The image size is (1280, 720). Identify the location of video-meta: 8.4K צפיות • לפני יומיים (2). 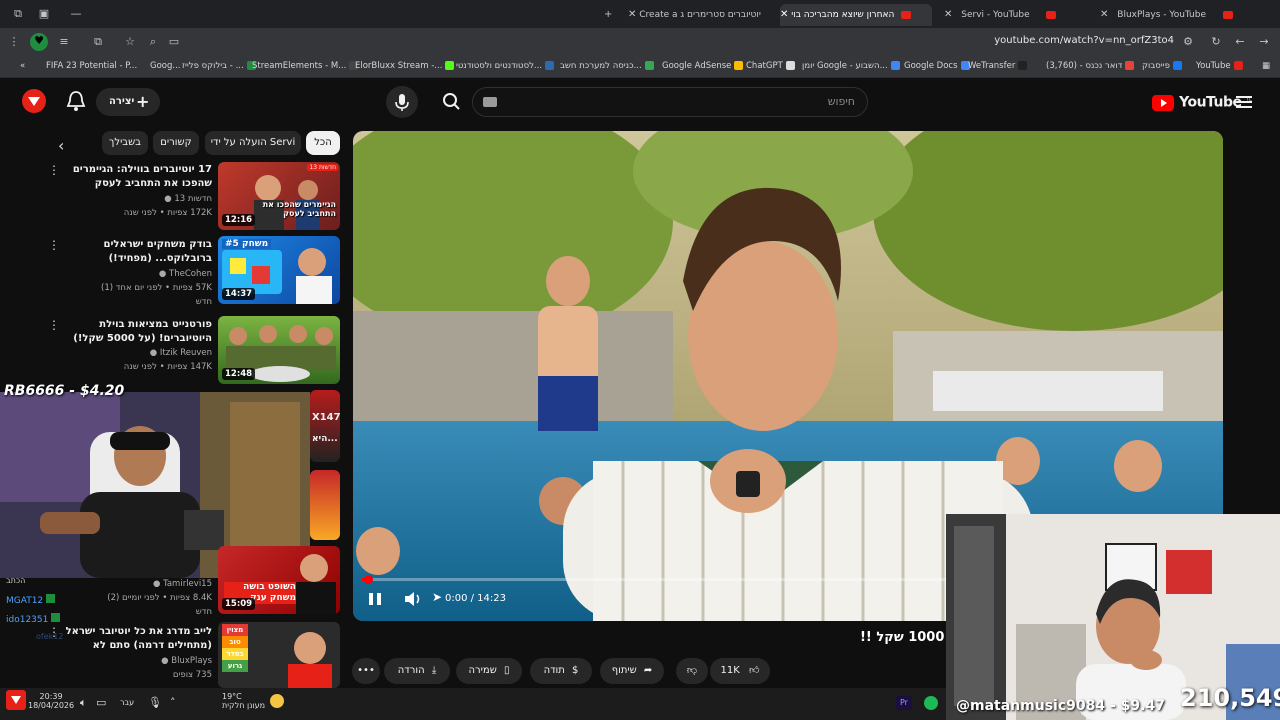
(159, 598).